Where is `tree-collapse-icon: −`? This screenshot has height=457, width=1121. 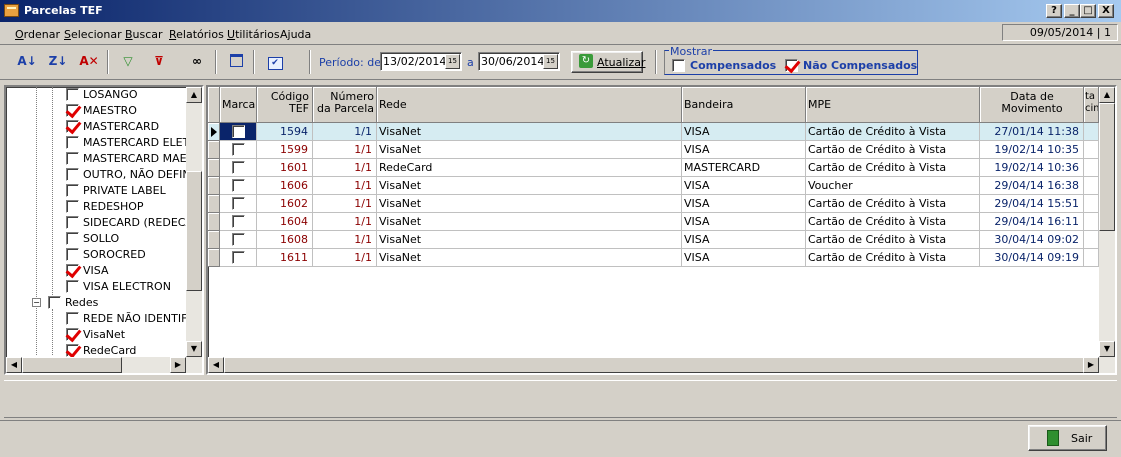
tree-collapse-icon: − is located at coordinates (36, 302).